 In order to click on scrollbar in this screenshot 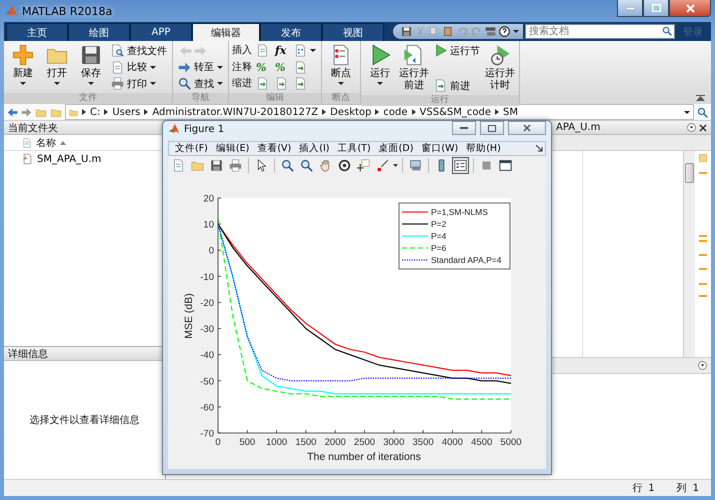, I will do `click(689, 254)`.